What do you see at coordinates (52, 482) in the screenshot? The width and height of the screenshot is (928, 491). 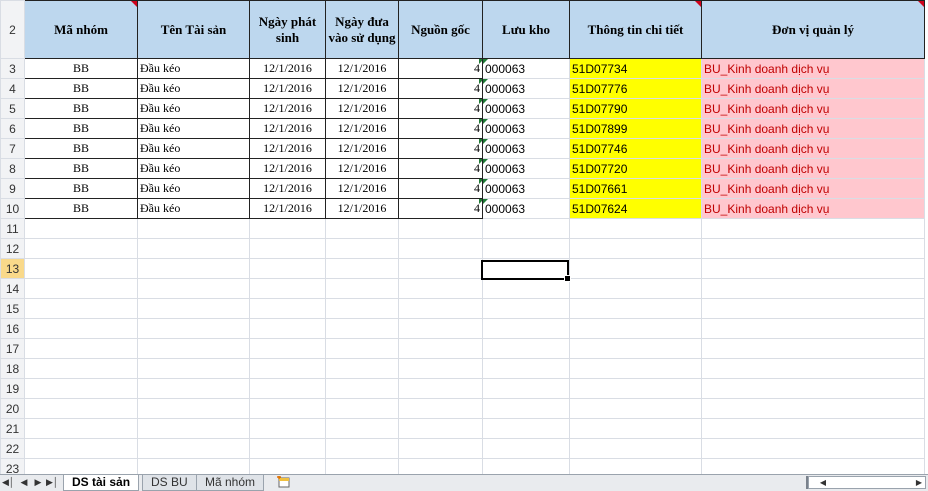 I see `last-sheet-nav-icon: ▶│` at bounding box center [52, 482].